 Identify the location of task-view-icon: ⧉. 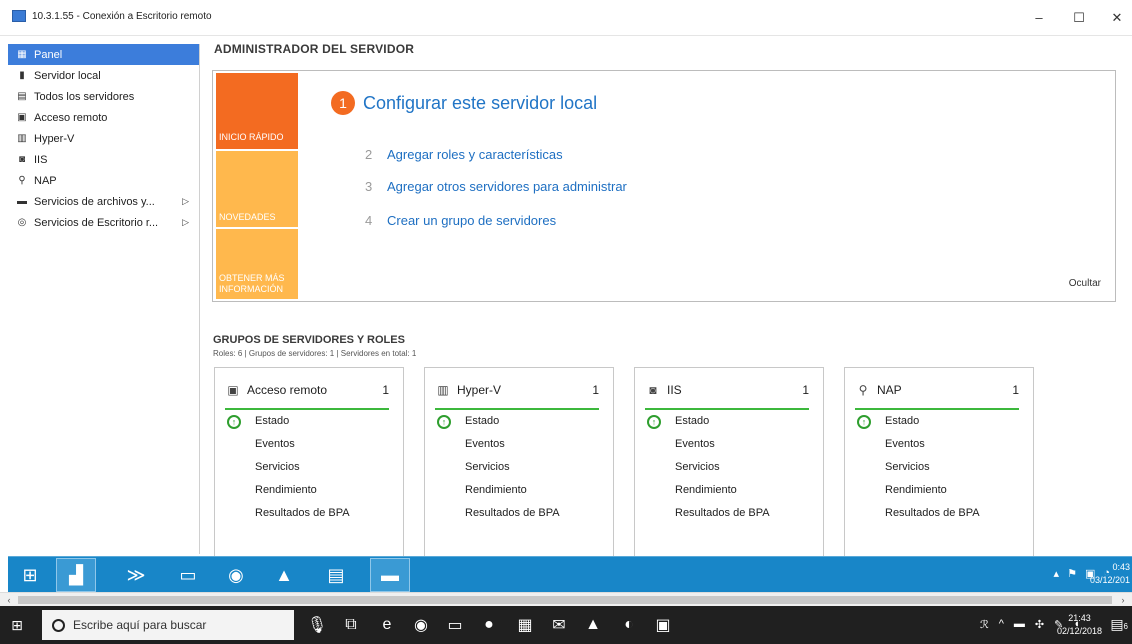
(351, 625).